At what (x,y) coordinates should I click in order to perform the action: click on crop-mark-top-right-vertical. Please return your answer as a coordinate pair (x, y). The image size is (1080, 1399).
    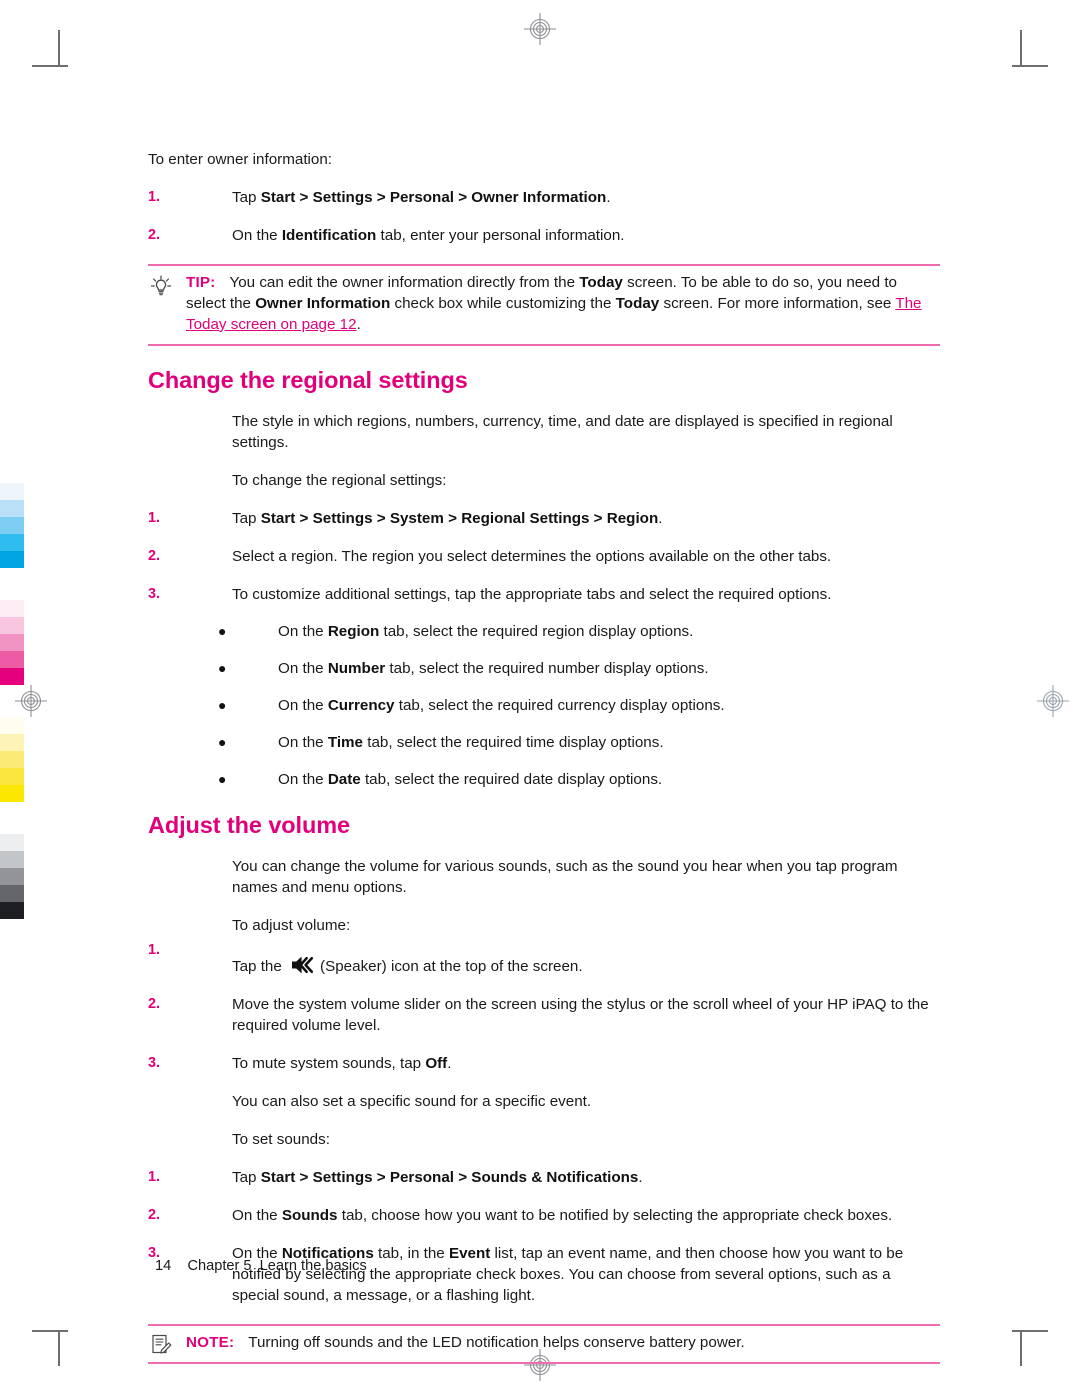
    Looking at the image, I should click on (1021, 48).